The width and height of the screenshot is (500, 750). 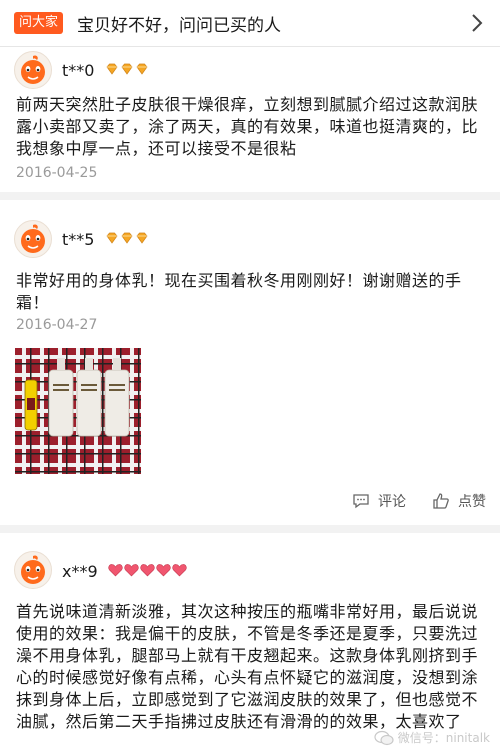 I want to click on review-actions: 评论 点赞, so click(x=419, y=501).